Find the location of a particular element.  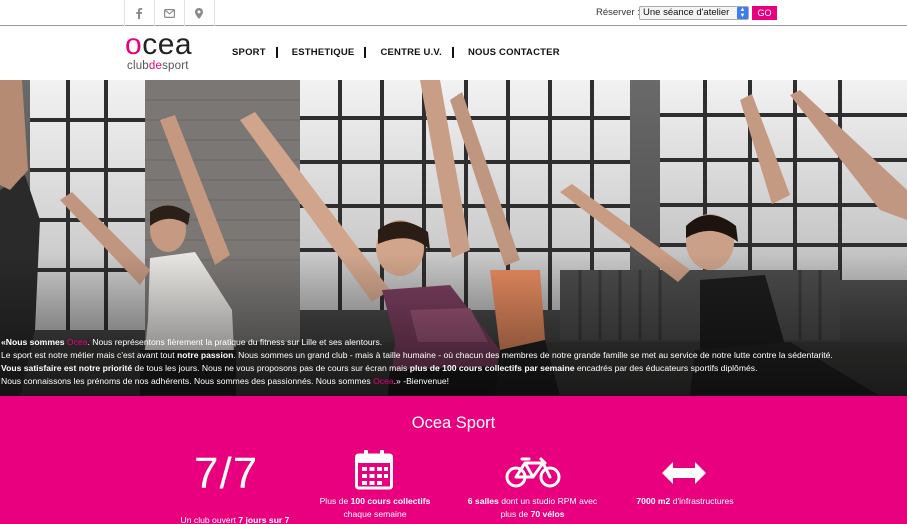

top-utility-bar: Réserver : Une séance d'atelier ▲ ▼ GO is located at coordinates (453, 13).